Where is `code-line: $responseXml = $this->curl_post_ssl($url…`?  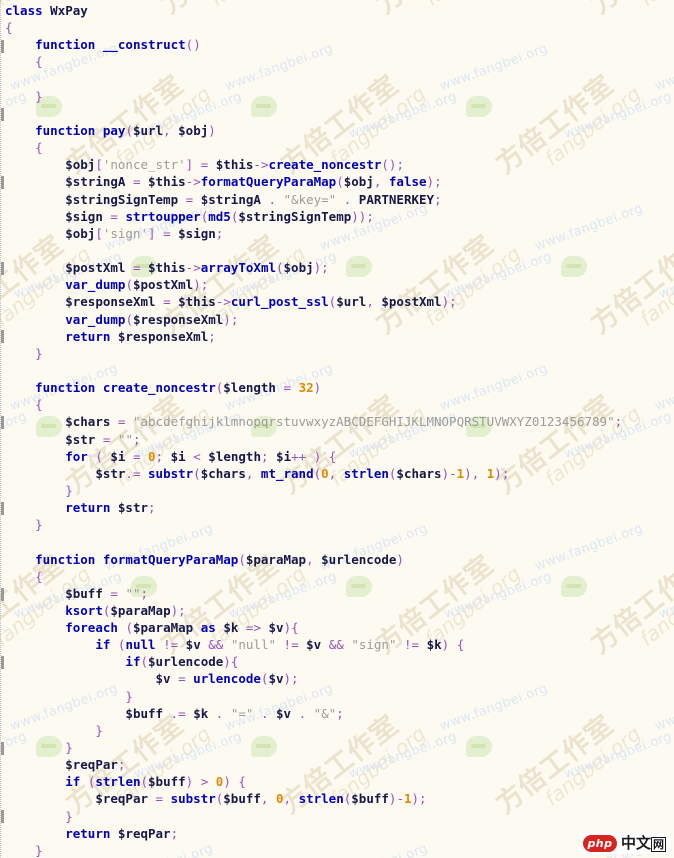 code-line: $responseXml = $this->curl_post_ssl($url… is located at coordinates (261, 302).